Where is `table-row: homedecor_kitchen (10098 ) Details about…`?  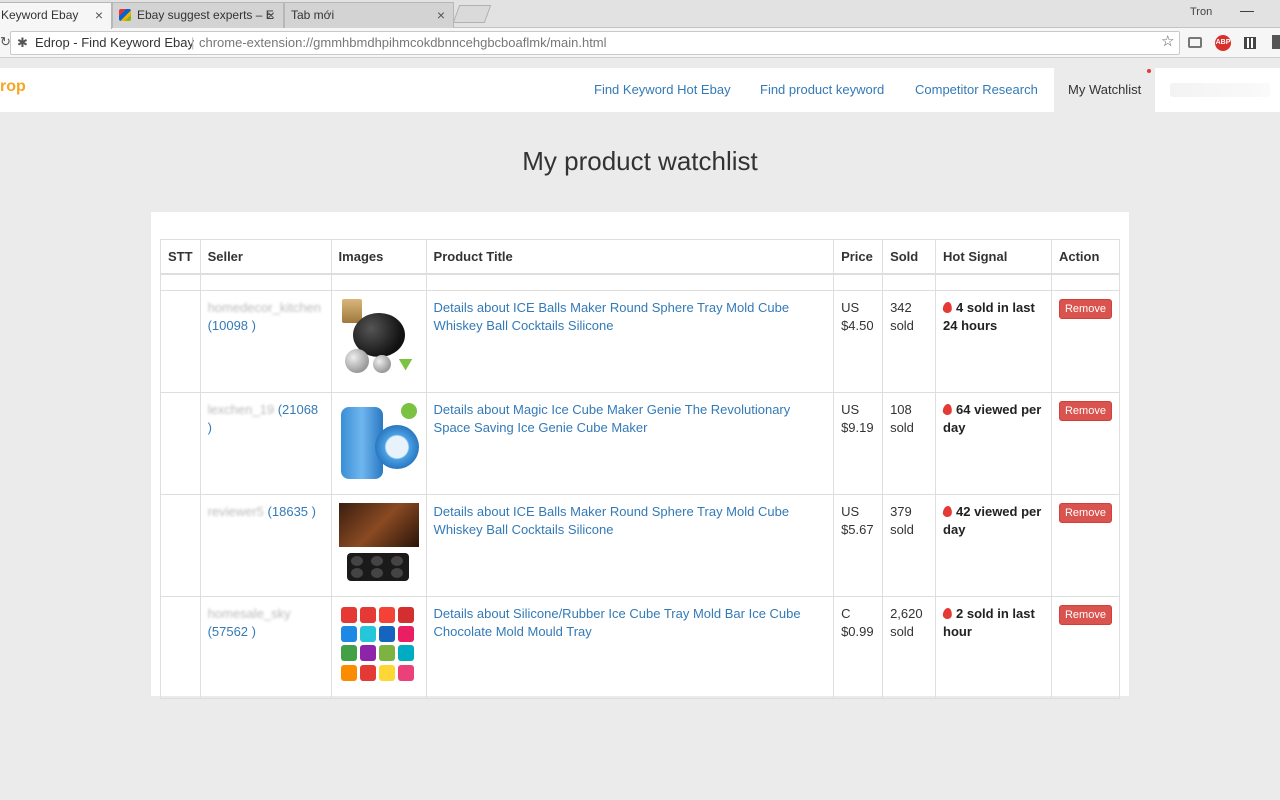
table-row: homedecor_kitchen (10098 ) Details about… is located at coordinates (640, 341).